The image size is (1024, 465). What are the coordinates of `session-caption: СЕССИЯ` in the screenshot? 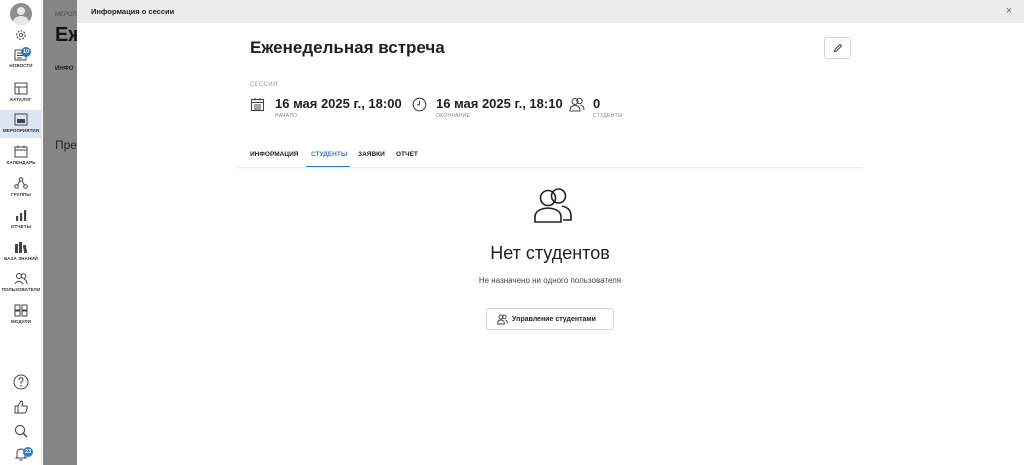 It's located at (264, 85).